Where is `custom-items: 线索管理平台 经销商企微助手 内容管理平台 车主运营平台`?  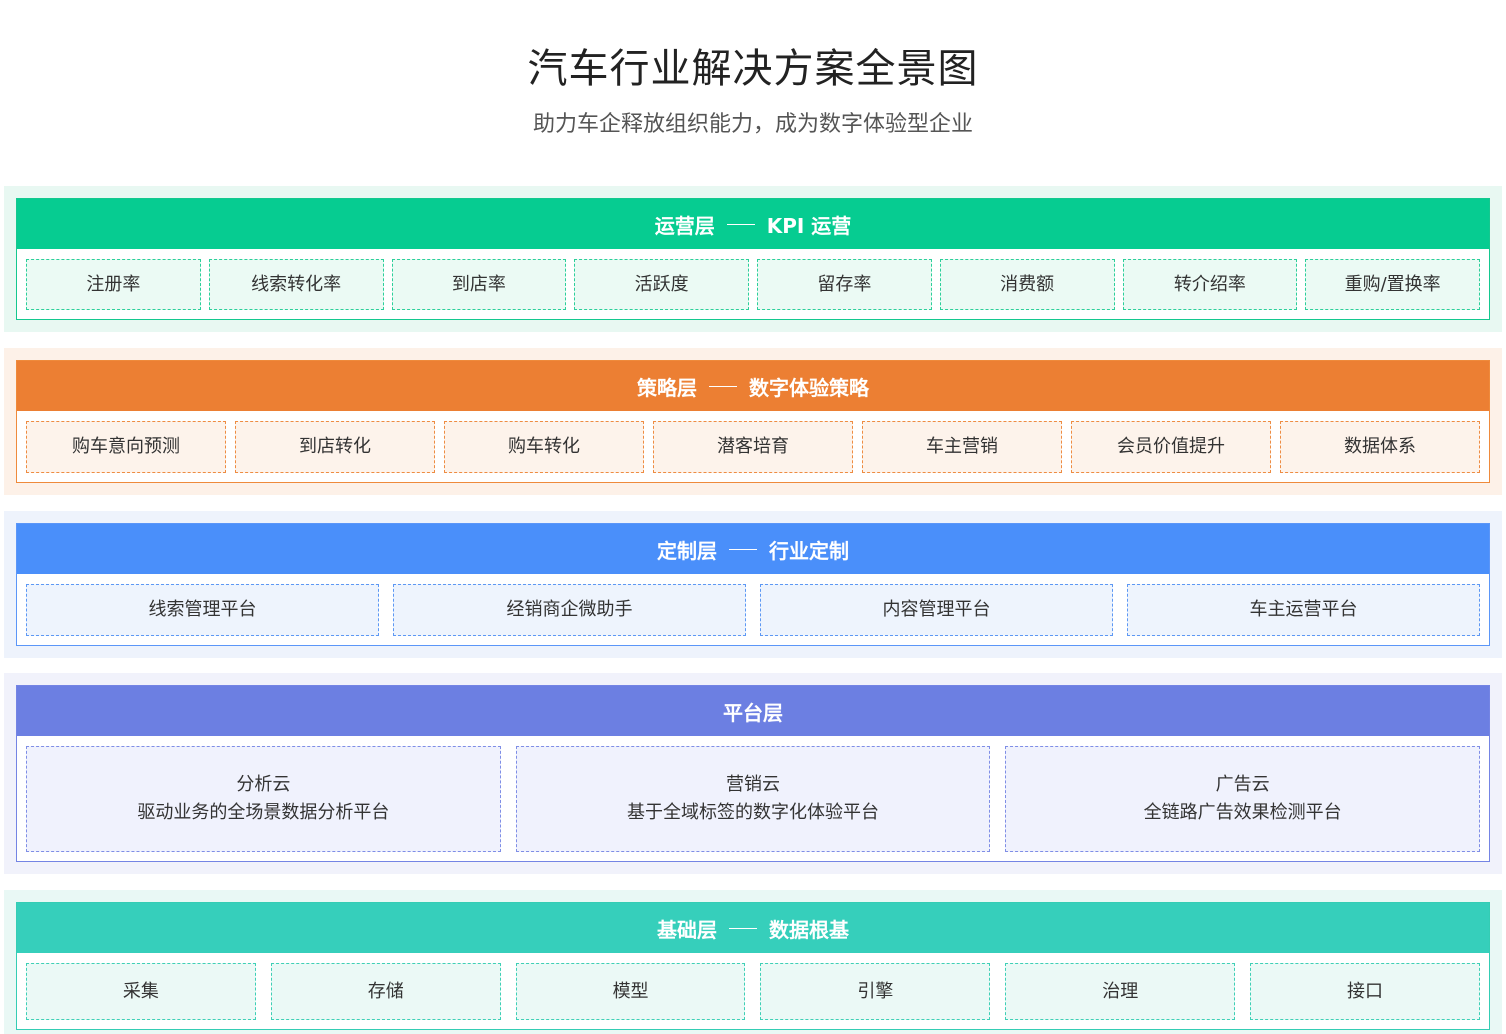
custom-items: 线索管理平台 经销商企微助手 内容管理平台 车主运营平台 is located at coordinates (753, 609).